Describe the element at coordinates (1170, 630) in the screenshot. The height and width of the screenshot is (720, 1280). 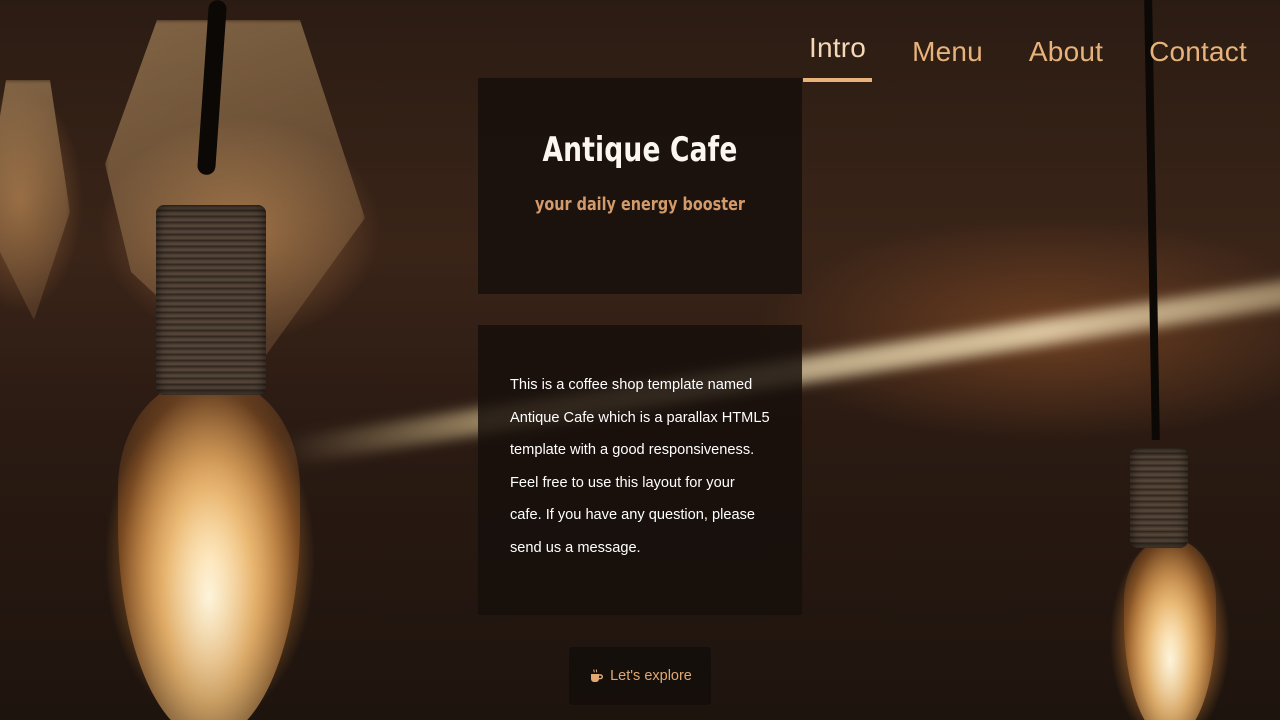
I see `light-bulb-right` at that location.